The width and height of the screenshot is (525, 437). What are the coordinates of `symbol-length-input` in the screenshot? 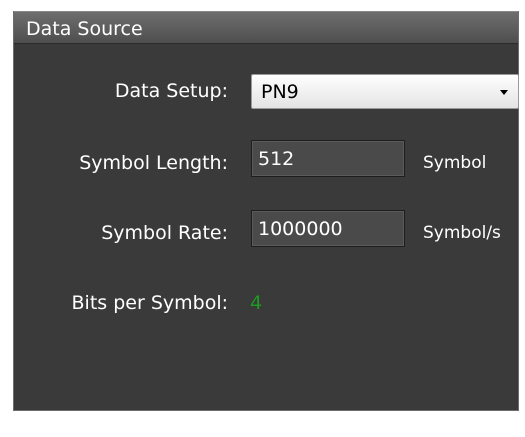 It's located at (328, 158).